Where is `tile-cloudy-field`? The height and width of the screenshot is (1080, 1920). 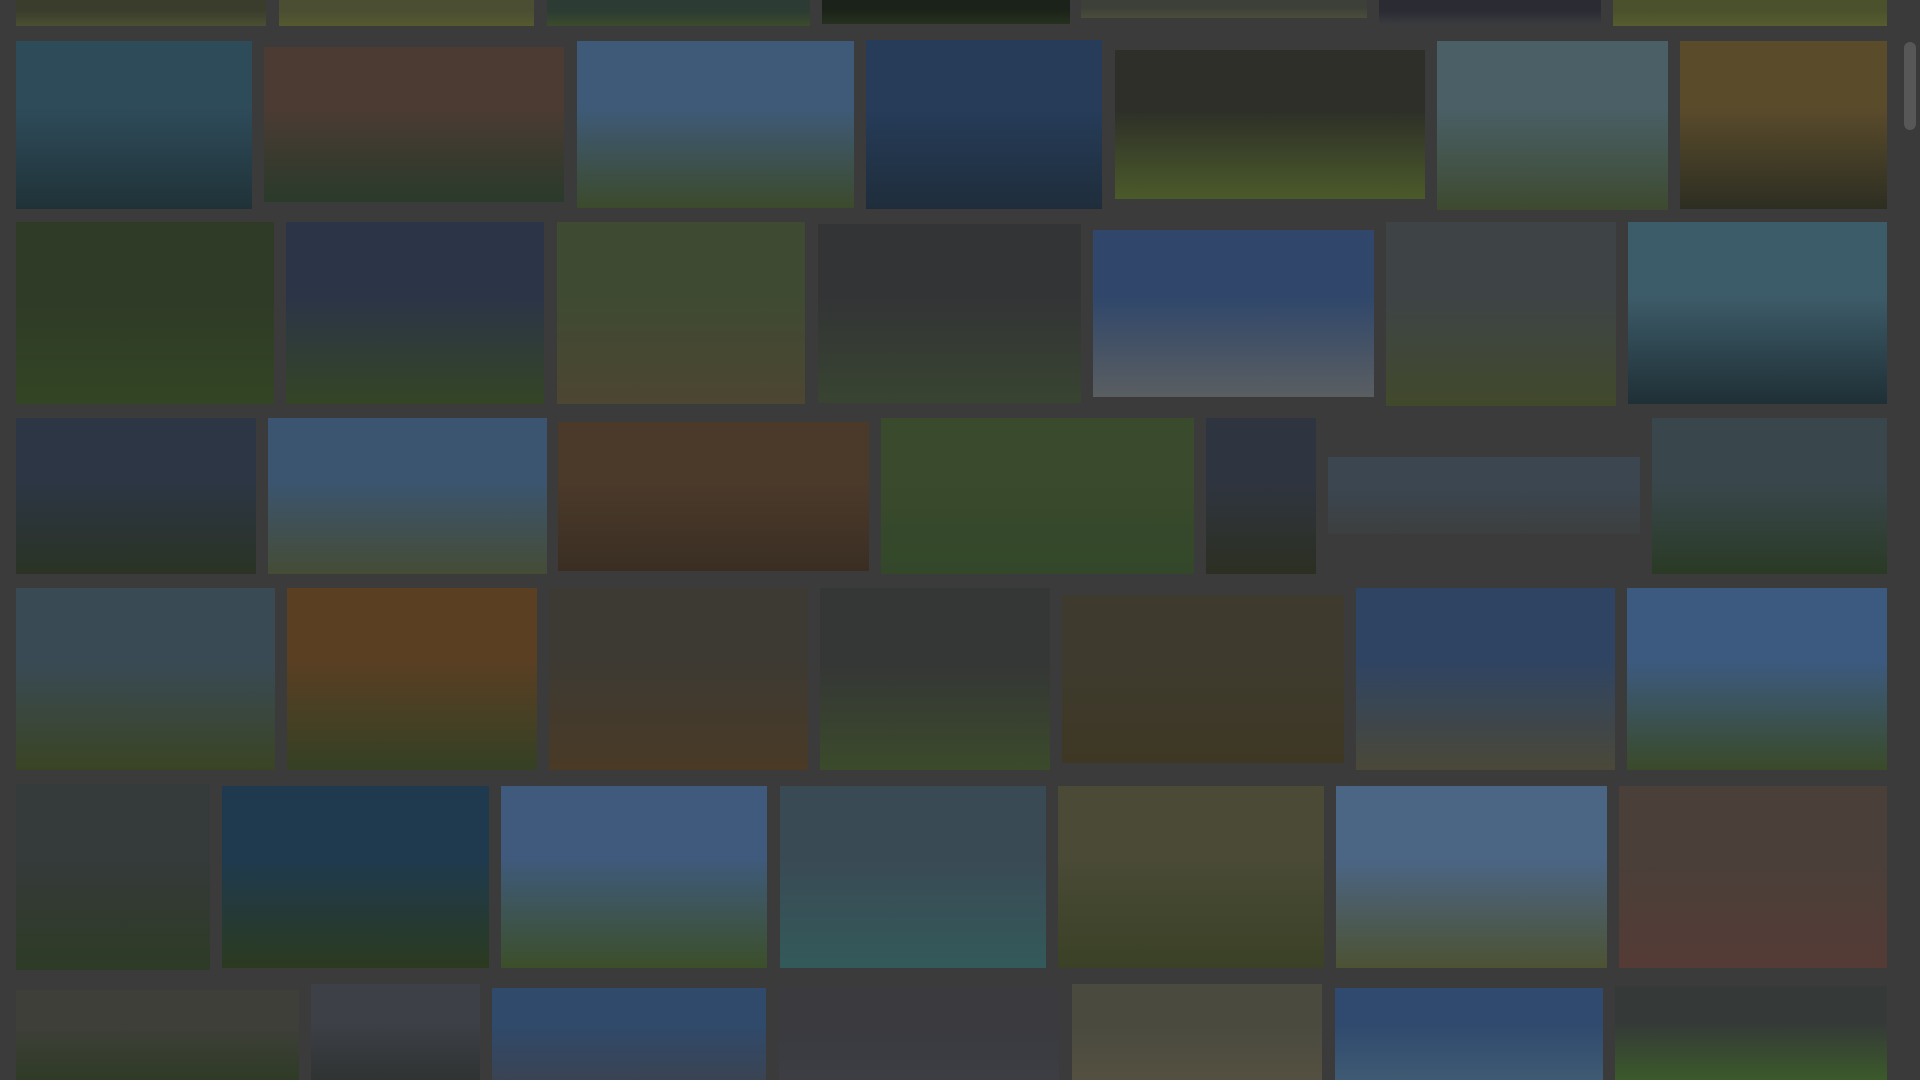
tile-cloudy-field is located at coordinates (415, 313).